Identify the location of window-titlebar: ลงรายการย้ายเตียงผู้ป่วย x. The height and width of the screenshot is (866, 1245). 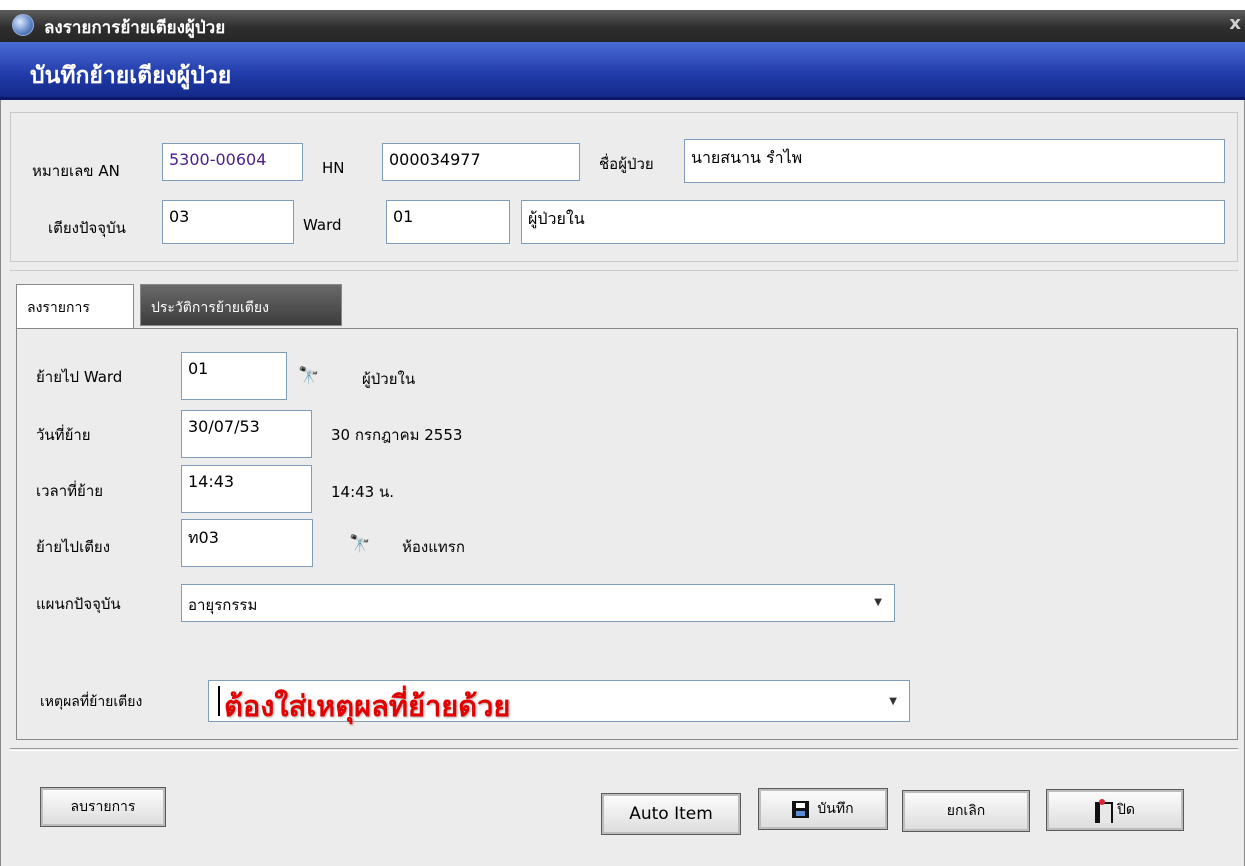
(622, 21).